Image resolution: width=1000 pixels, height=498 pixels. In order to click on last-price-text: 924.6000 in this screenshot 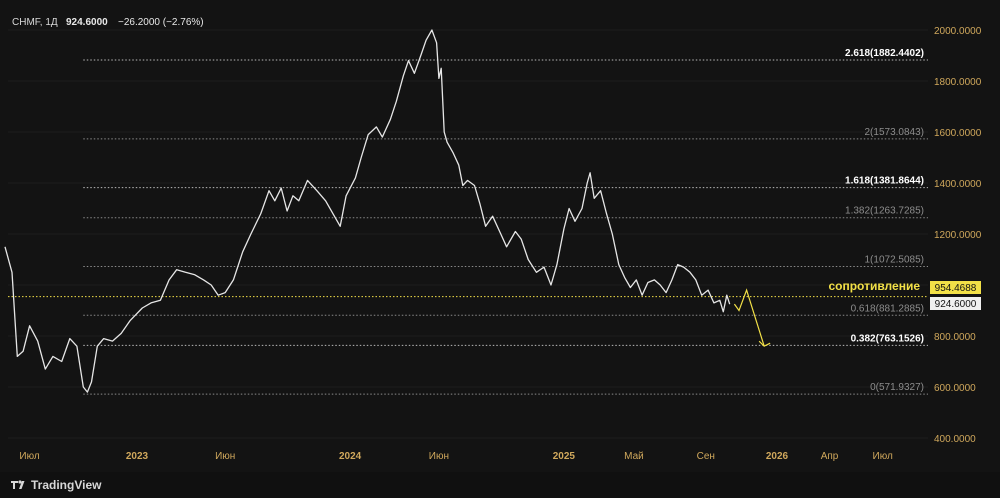, I will do `click(87, 22)`.